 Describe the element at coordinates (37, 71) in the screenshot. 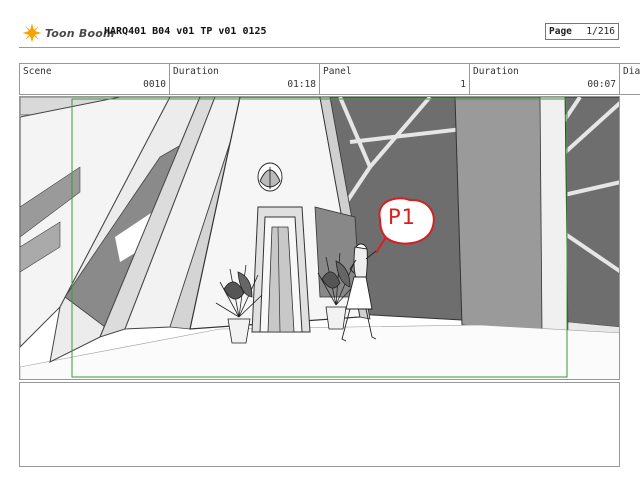

I see `scene-label: Scene` at that location.